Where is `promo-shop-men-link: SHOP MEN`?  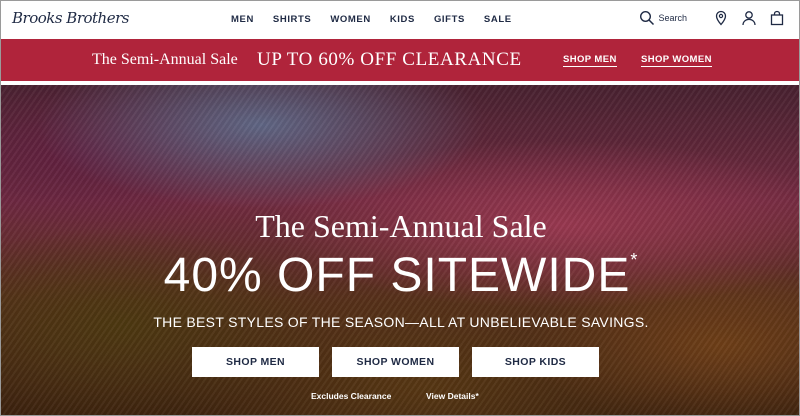 promo-shop-men-link: SHOP MEN is located at coordinates (590, 60).